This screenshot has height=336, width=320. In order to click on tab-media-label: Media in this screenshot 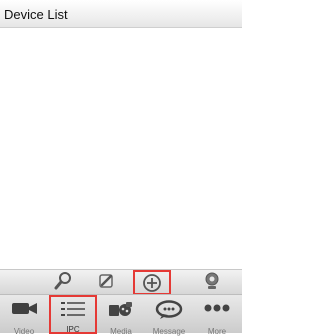, I will do `click(121, 331)`.